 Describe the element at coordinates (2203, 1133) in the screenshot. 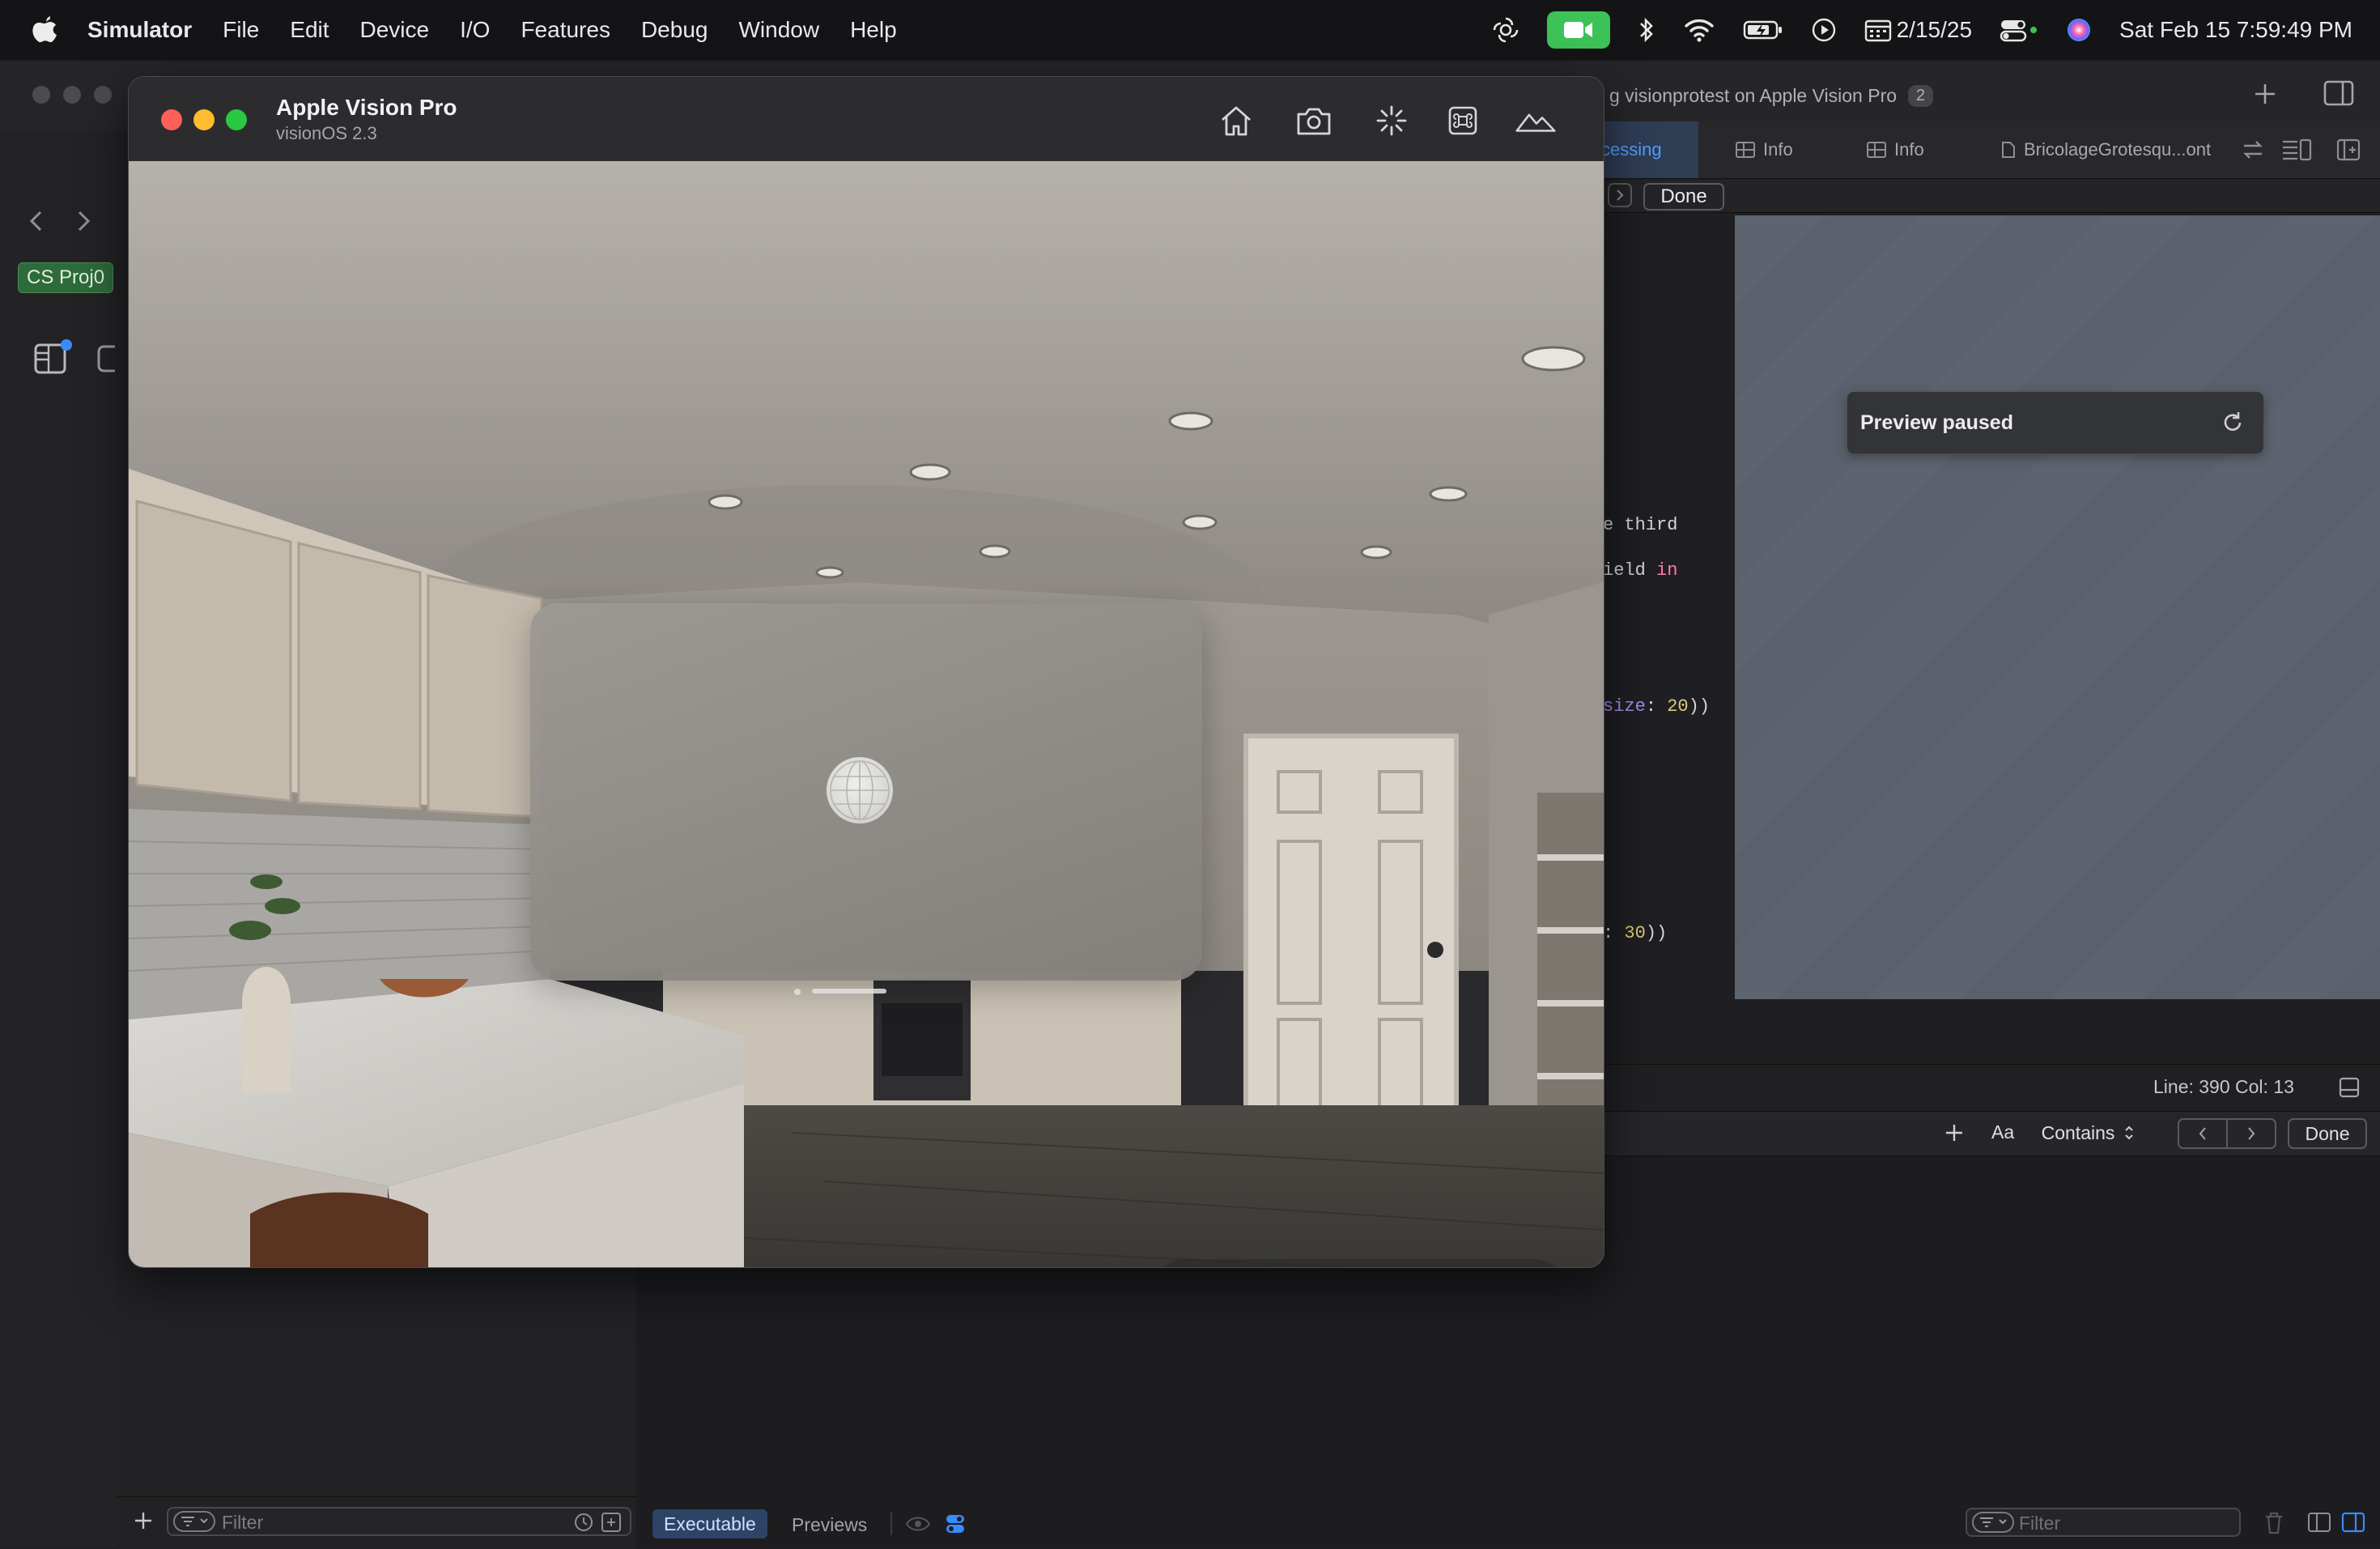

I see `find-previous-button` at that location.